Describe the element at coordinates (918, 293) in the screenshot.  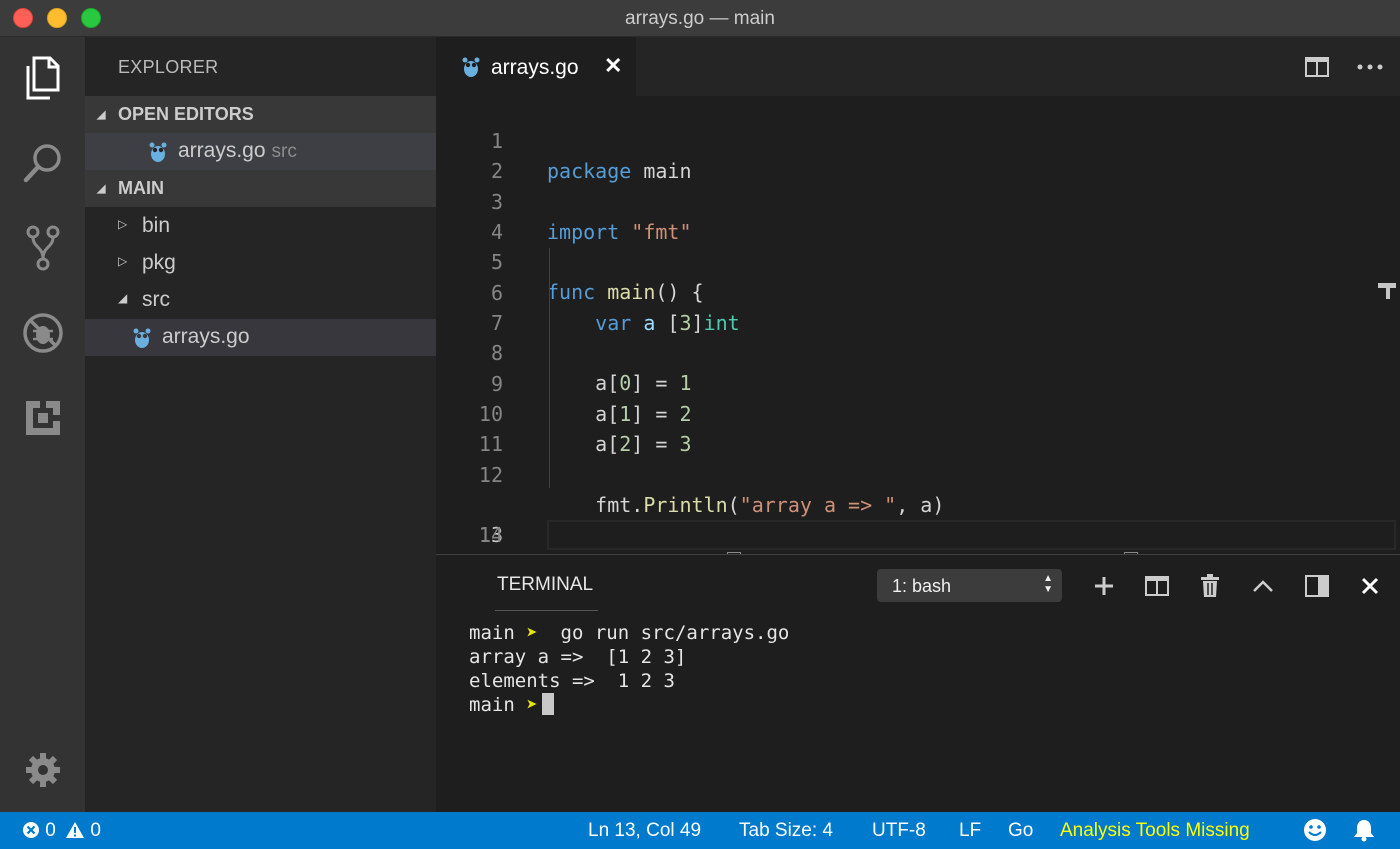
I see `code-line: 7` at that location.